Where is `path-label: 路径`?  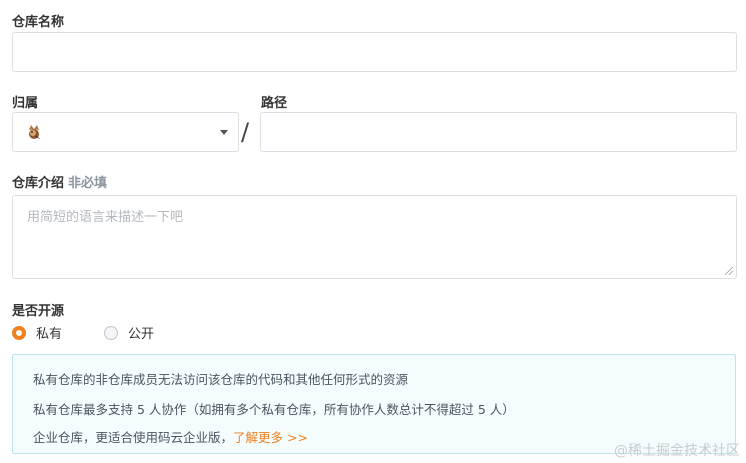
path-label: 路径 is located at coordinates (274, 103).